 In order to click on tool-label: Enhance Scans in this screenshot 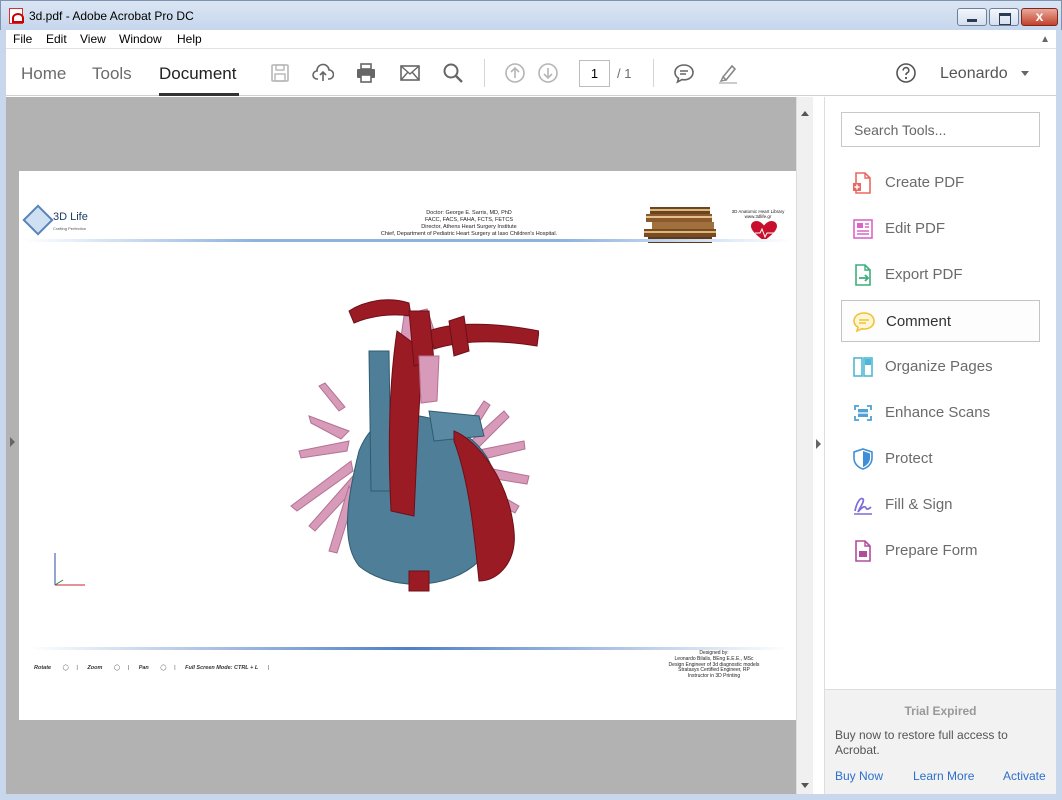, I will do `click(938, 412)`.